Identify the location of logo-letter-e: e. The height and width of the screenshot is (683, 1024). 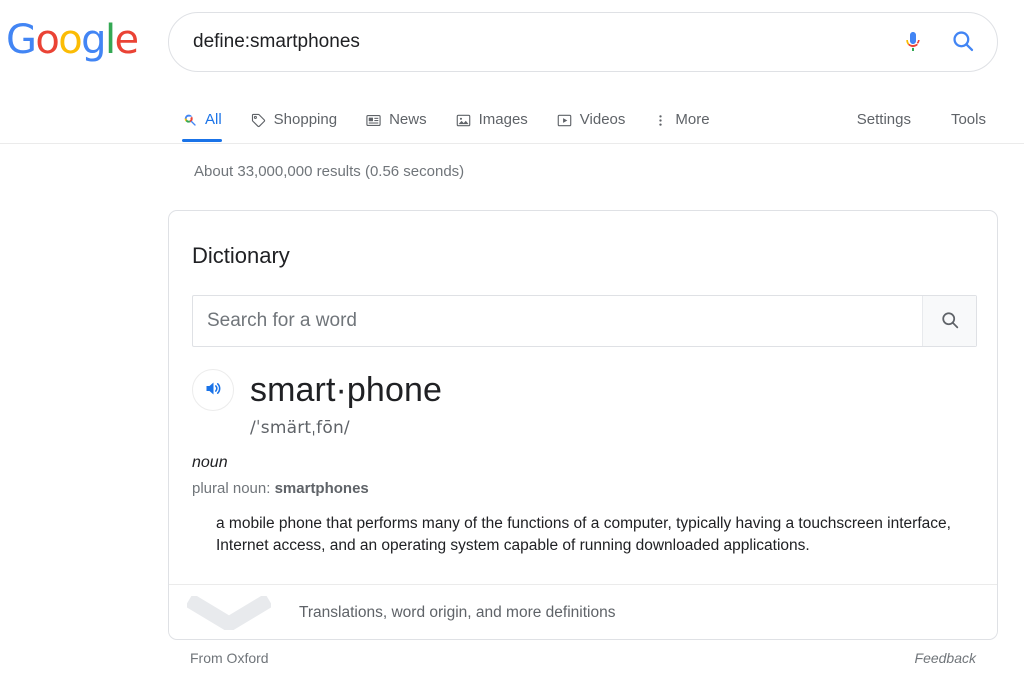
(126, 40).